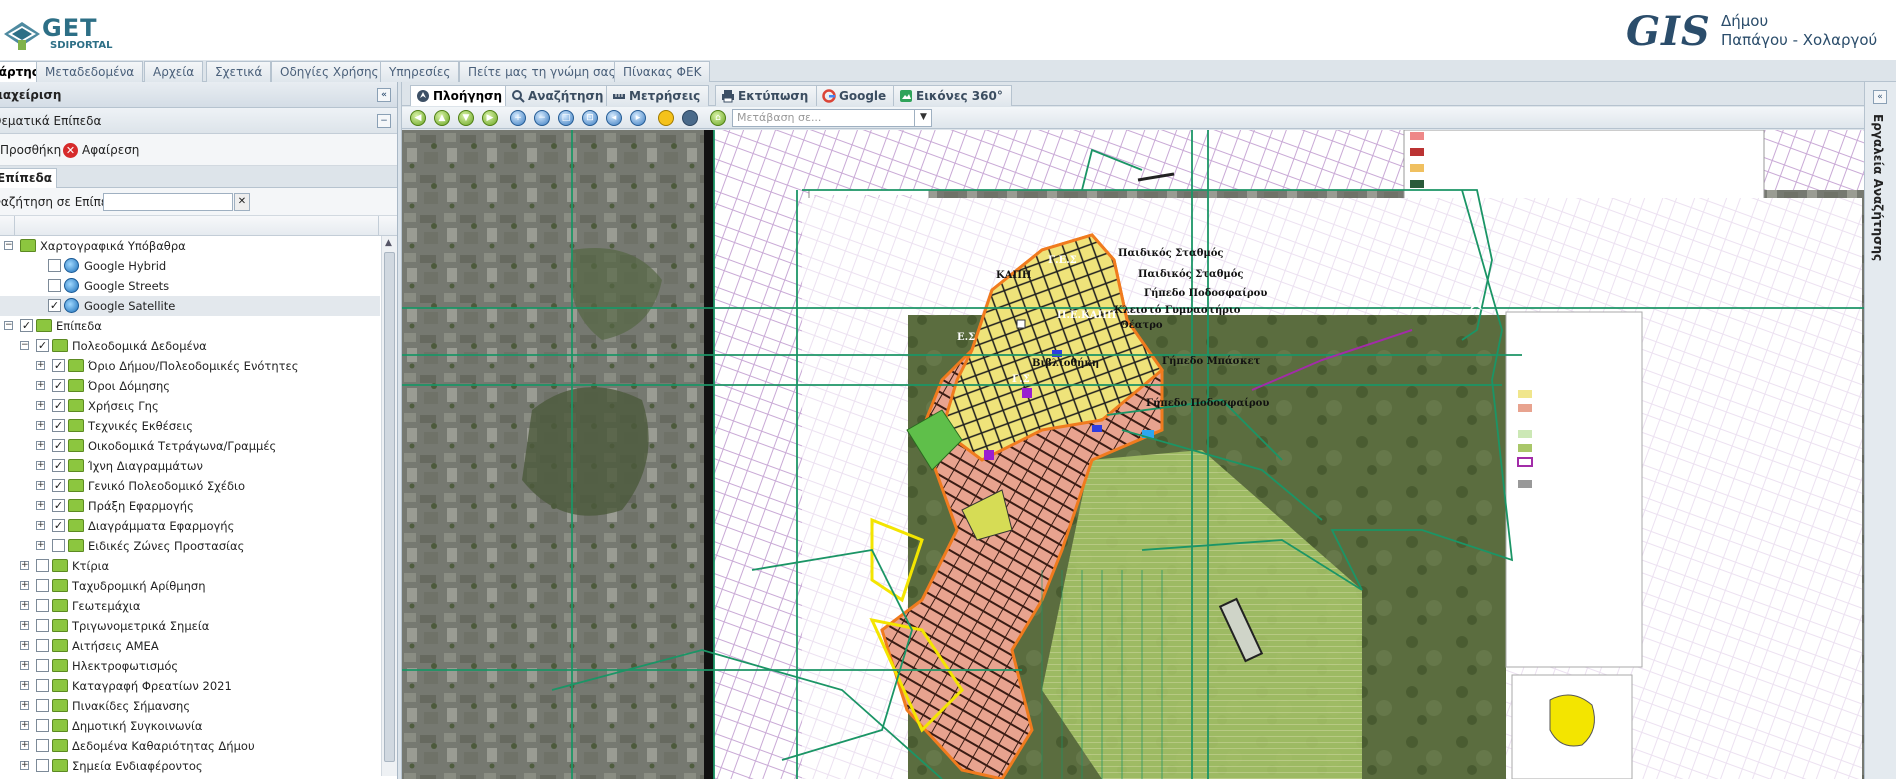  I want to click on tree-row: + ✓ Όροι Δόμησης, so click(190, 386).